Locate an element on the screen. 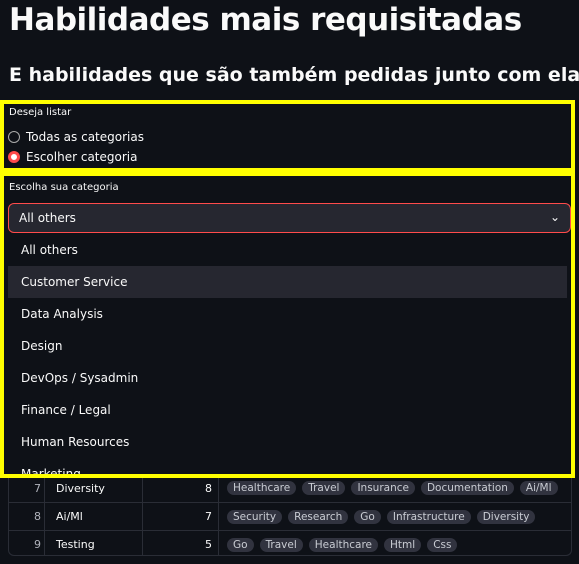  radio-group-label: Deseja listar is located at coordinates (40, 112).